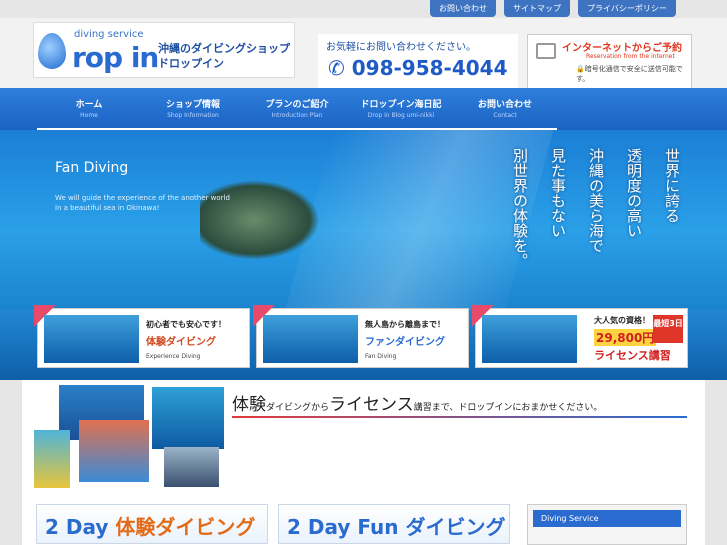 The image size is (727, 545). I want to click on nav-blog: ドロップイン海日記 Drop in Blog umi-nikki, so click(401, 109).